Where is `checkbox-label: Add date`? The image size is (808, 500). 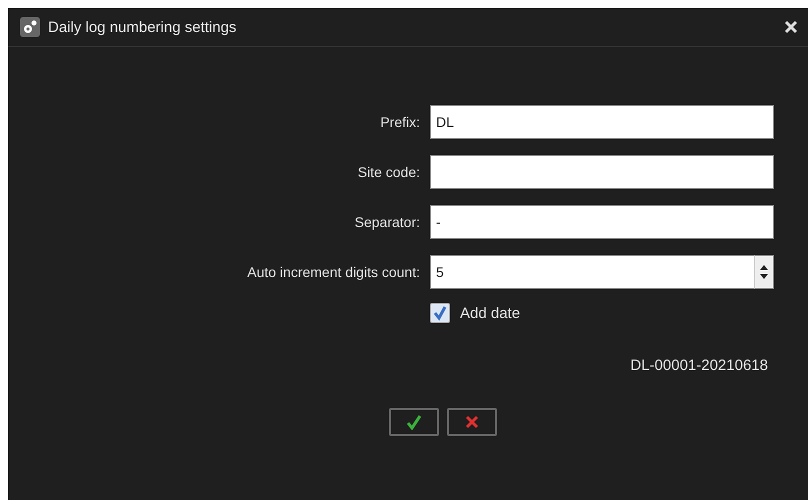 checkbox-label: Add date is located at coordinates (490, 313).